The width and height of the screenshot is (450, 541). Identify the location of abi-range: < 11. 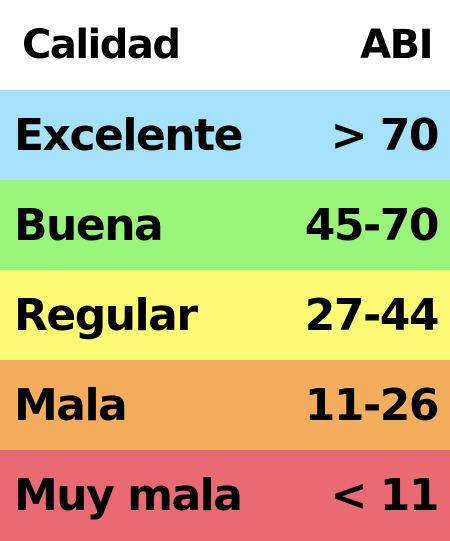
(385, 495).